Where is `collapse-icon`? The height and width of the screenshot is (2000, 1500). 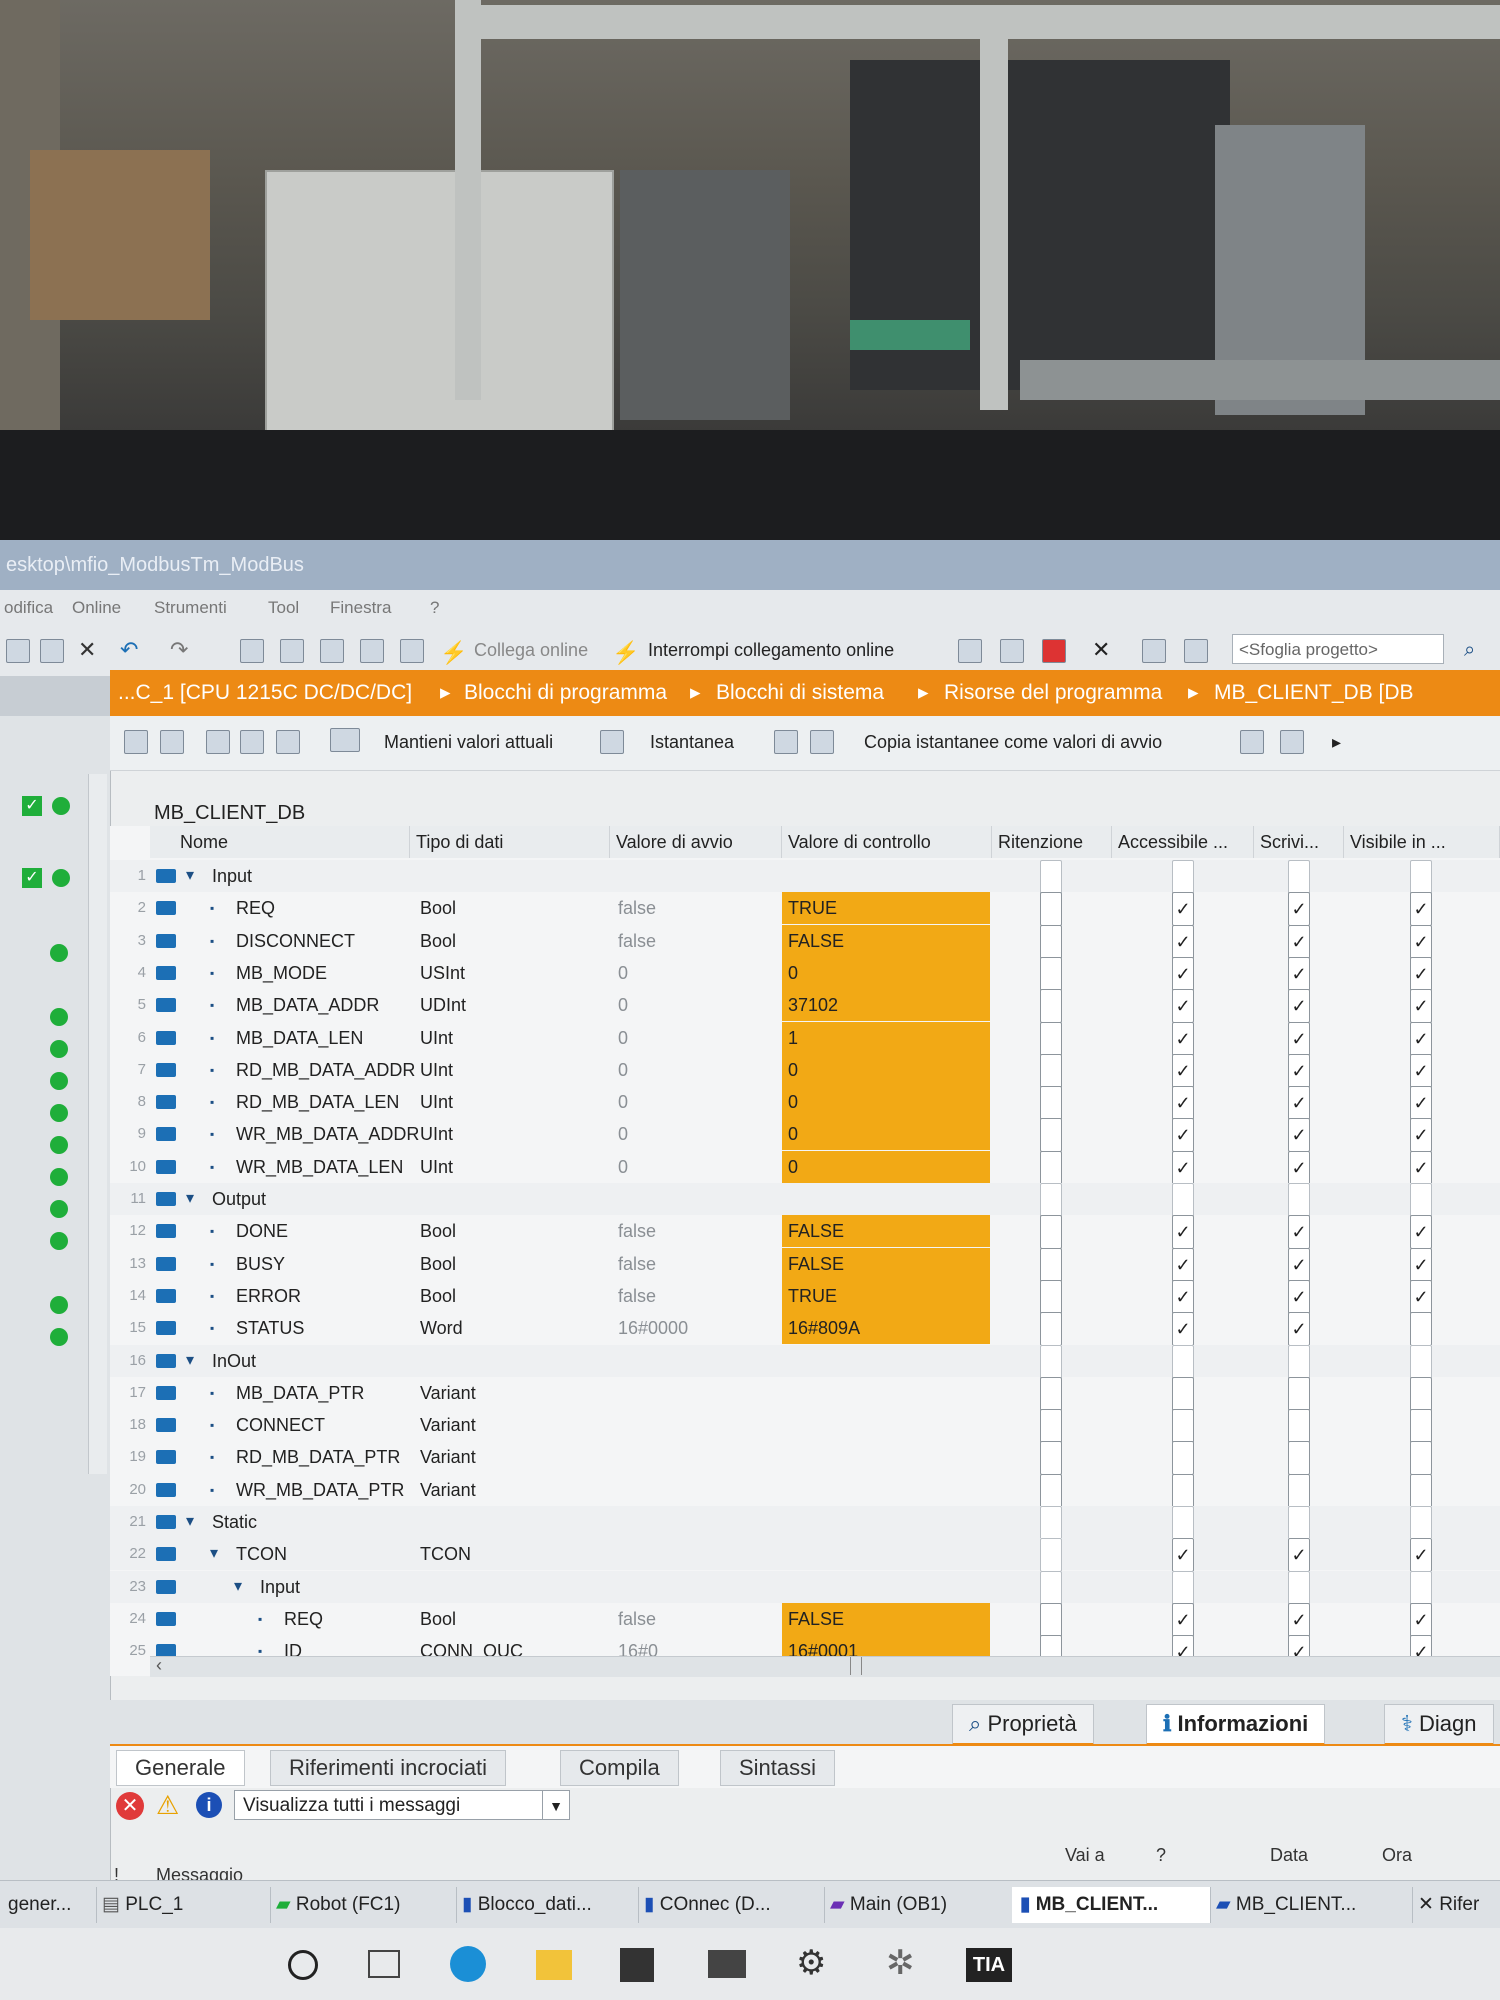
collapse-icon is located at coordinates (252, 742).